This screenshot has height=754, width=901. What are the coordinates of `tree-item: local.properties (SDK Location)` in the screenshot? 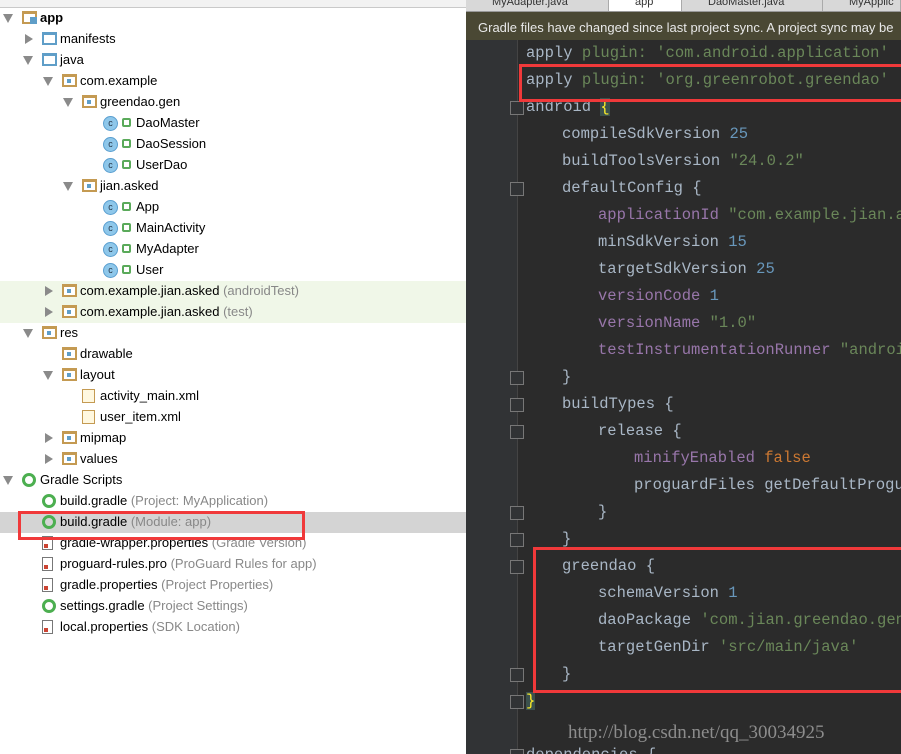 It's located at (233, 627).